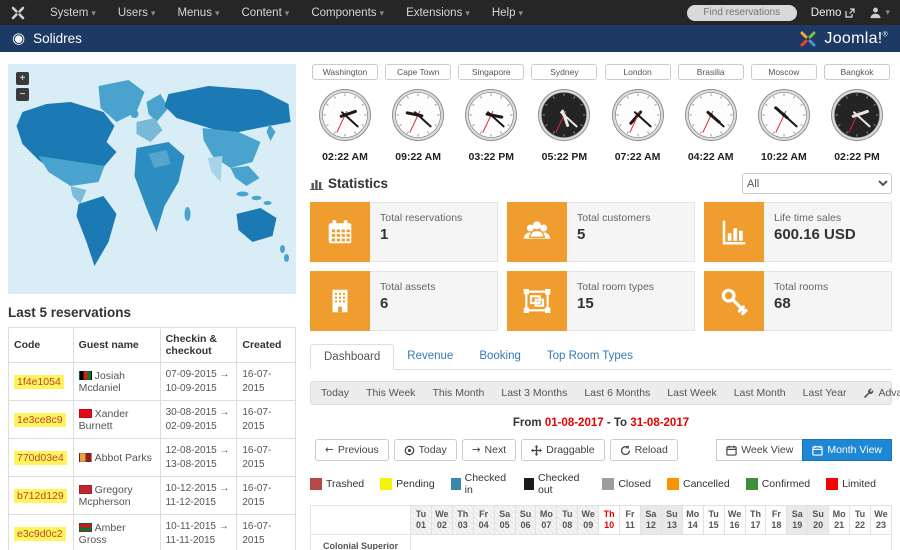  Describe the element at coordinates (631, 232) in the screenshot. I see `stat-card-body: Total customers 5` at that location.